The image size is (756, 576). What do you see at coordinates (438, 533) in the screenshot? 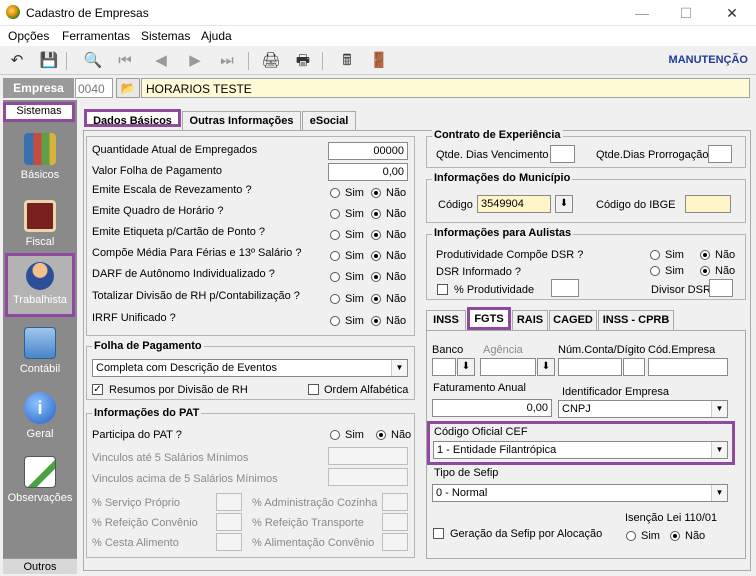
I see `geracao-checkbox` at bounding box center [438, 533].